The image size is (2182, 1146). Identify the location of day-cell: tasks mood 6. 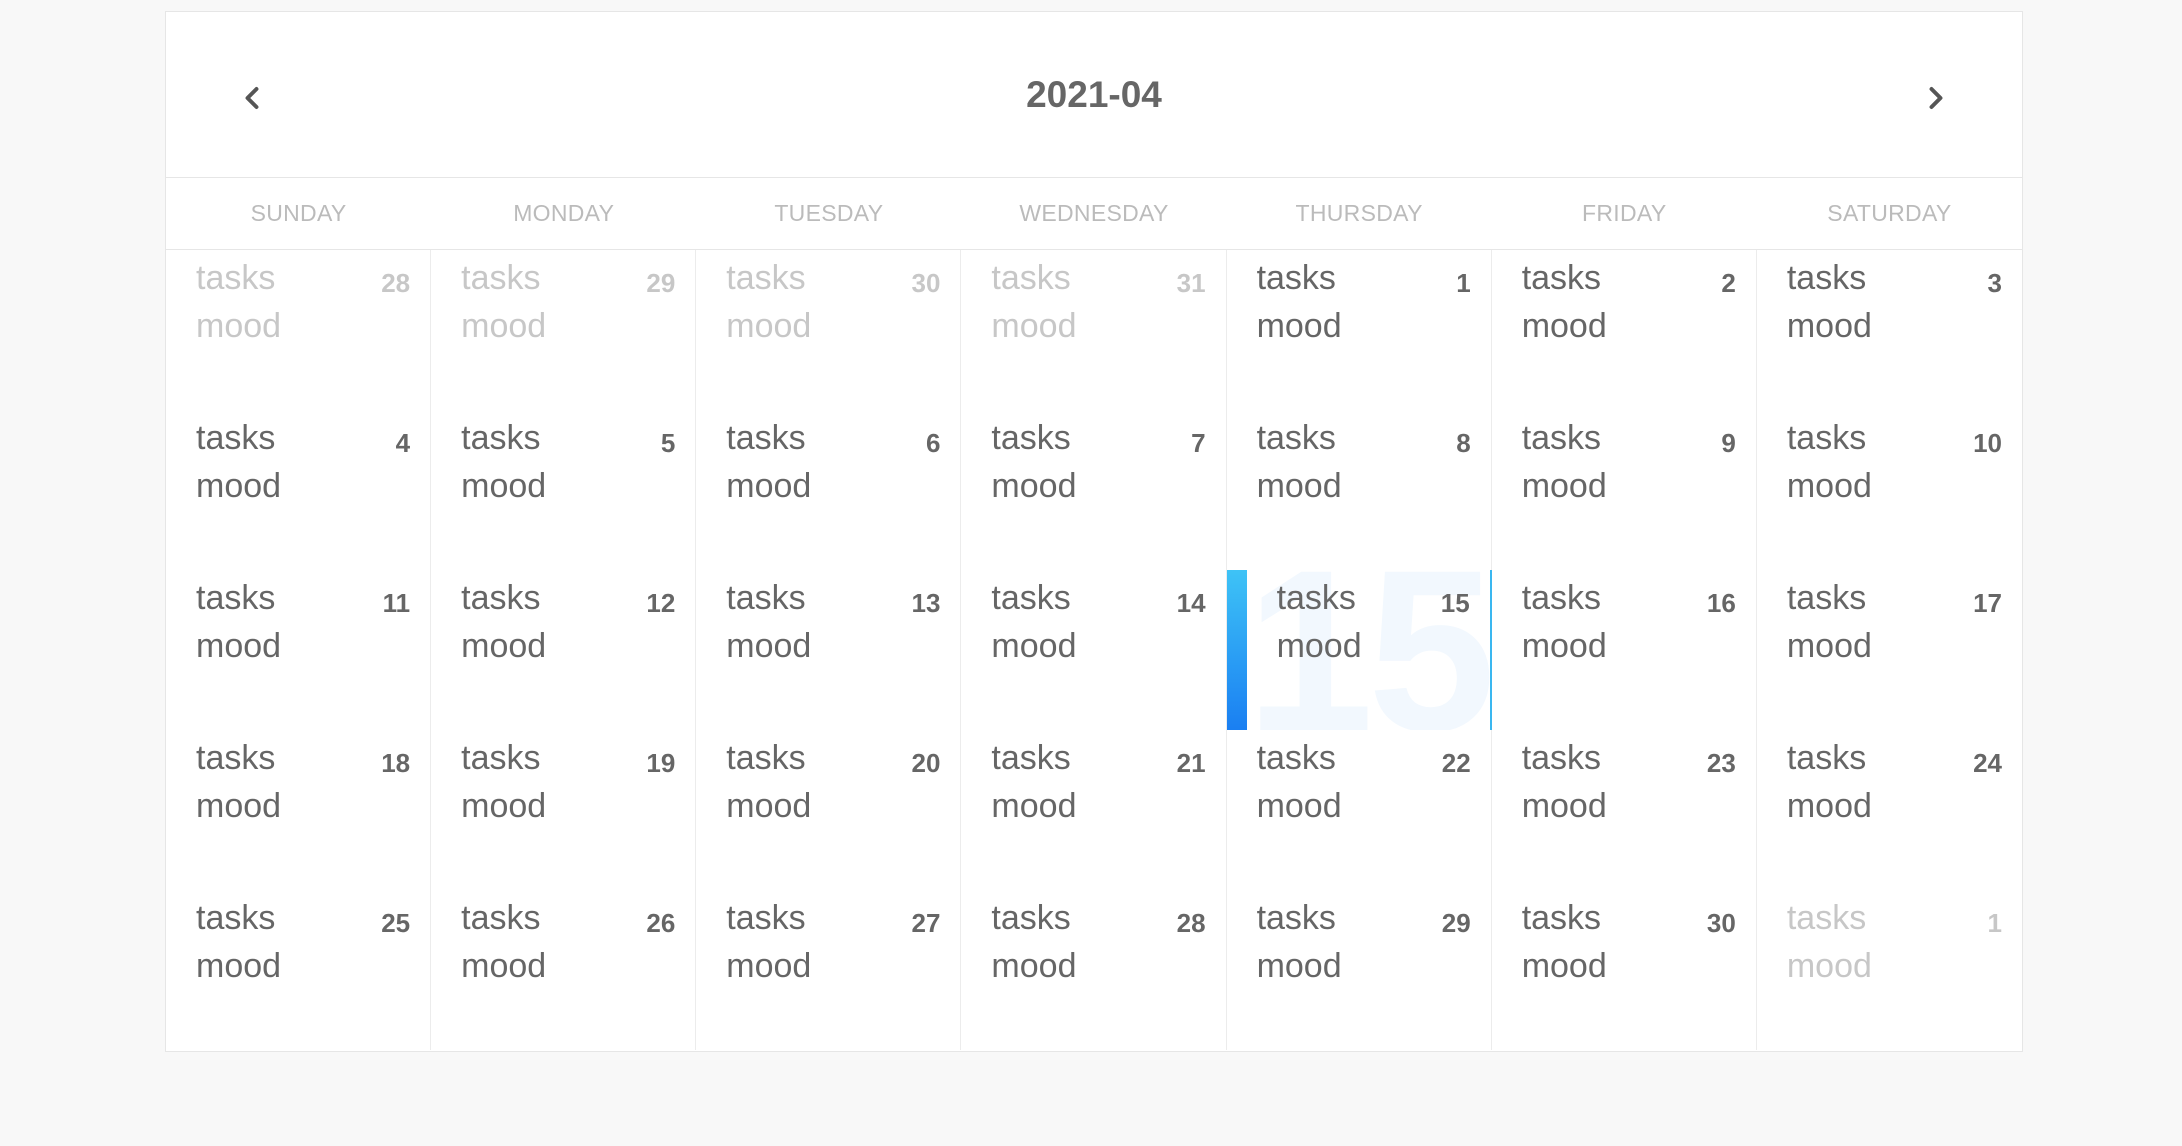
(829, 490).